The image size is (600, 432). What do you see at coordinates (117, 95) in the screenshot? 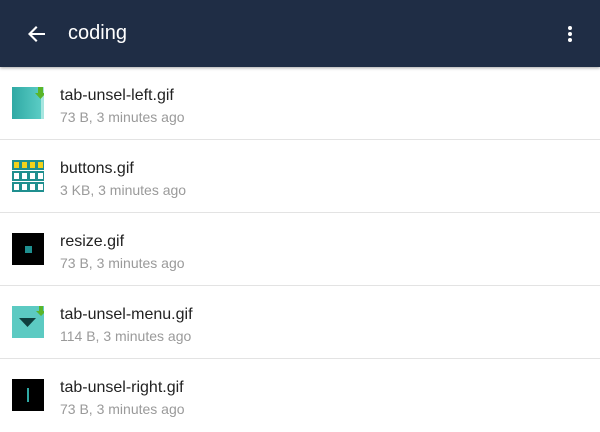
I see `file-name: tab-unsel-left.gif` at bounding box center [117, 95].